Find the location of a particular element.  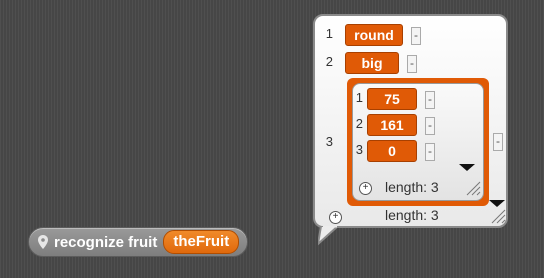

nested-list-watcher: 1 75 - 2 161 - 3 0 - + length: 3 is located at coordinates (418, 142).